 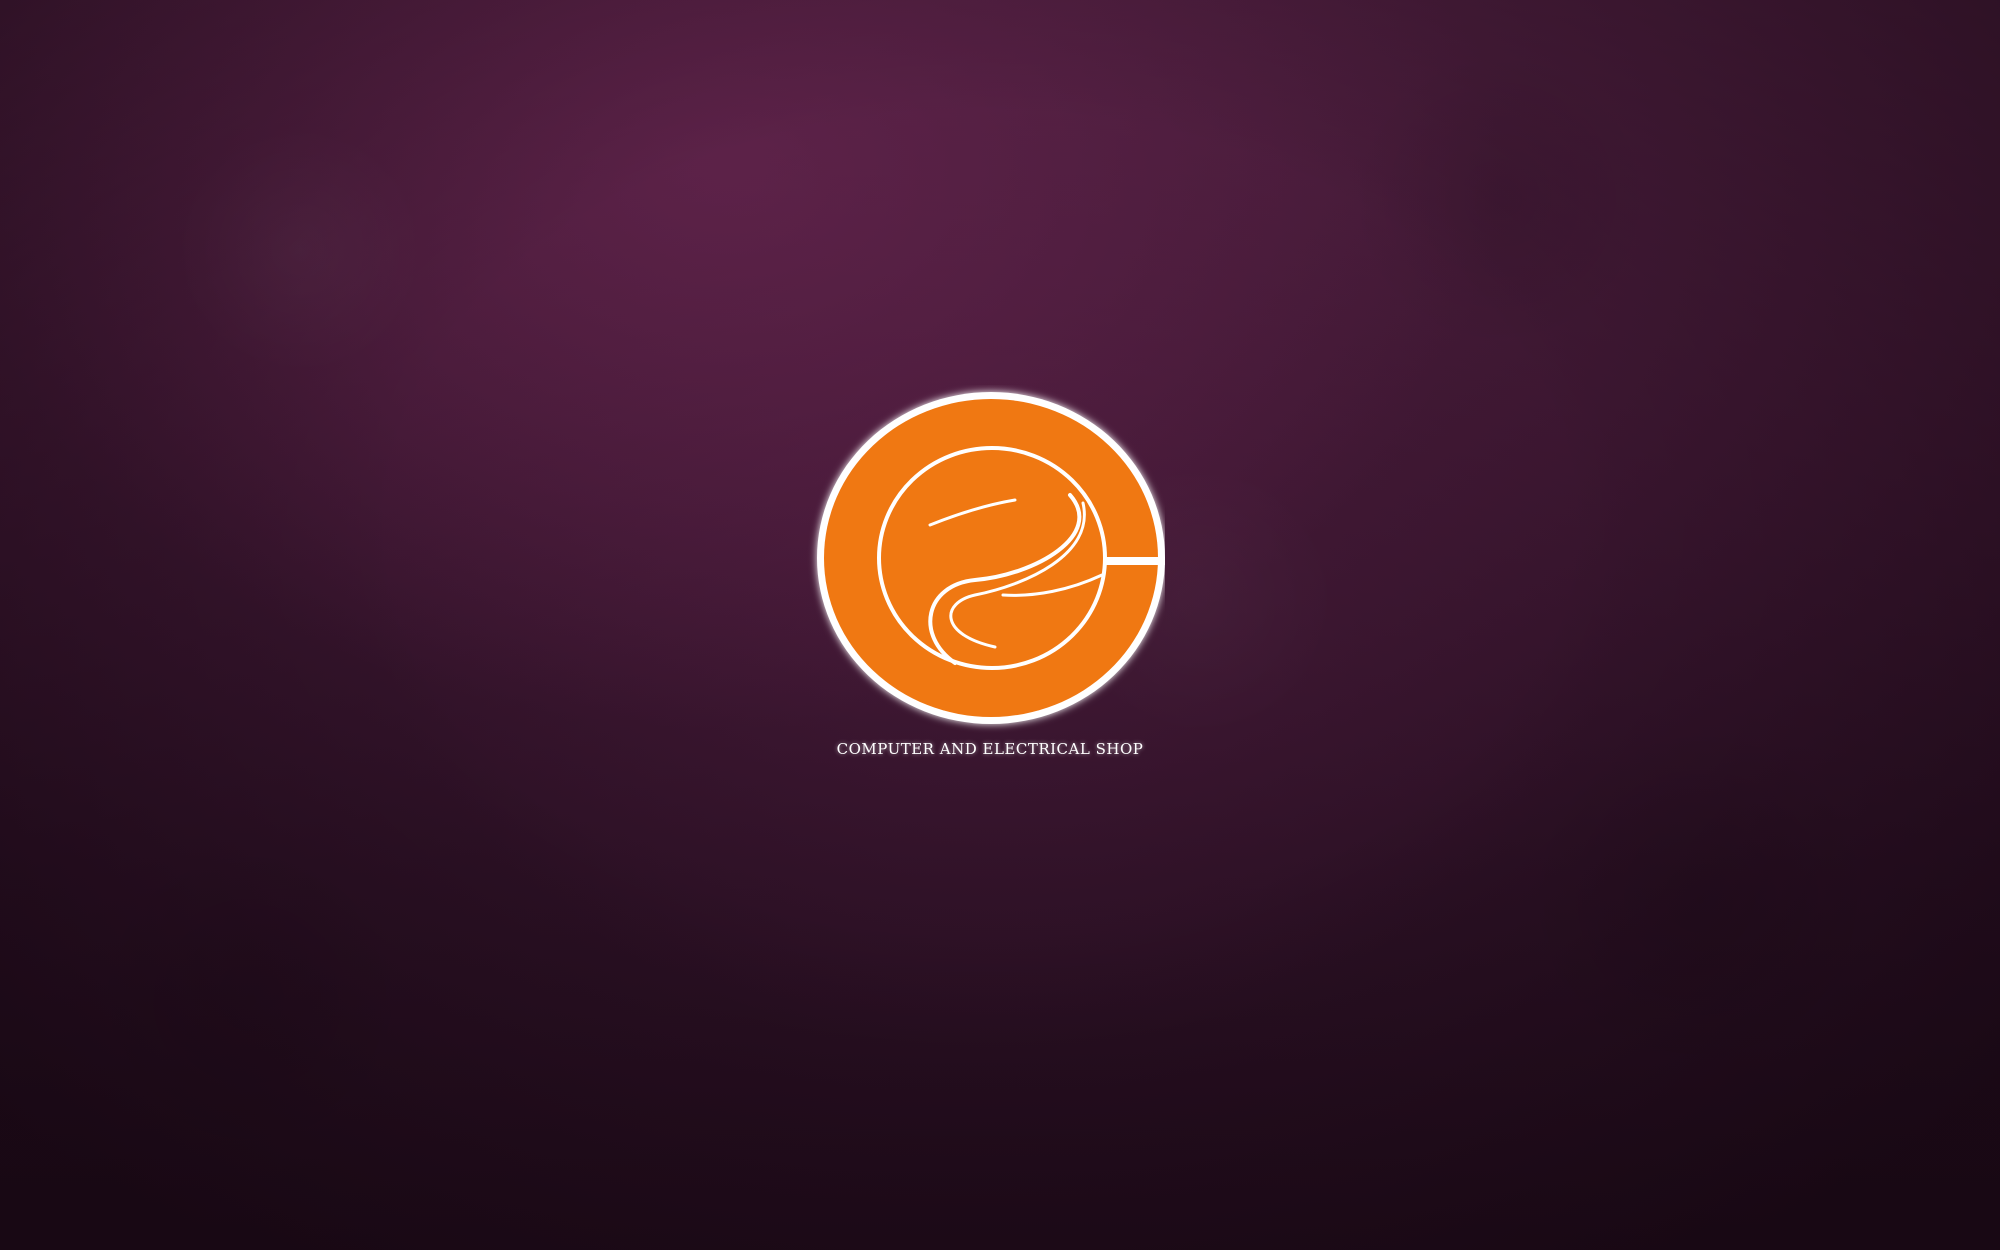 What do you see at coordinates (990, 749) in the screenshot?
I see `shop-tagline: COMPUTER AND ELECTRICAL SHOP` at bounding box center [990, 749].